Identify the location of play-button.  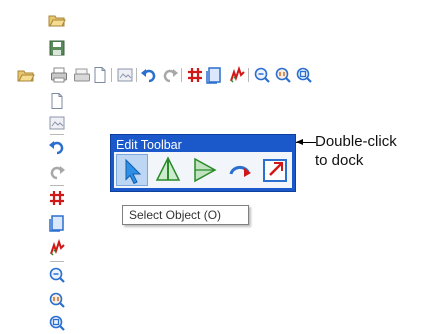
(204, 170).